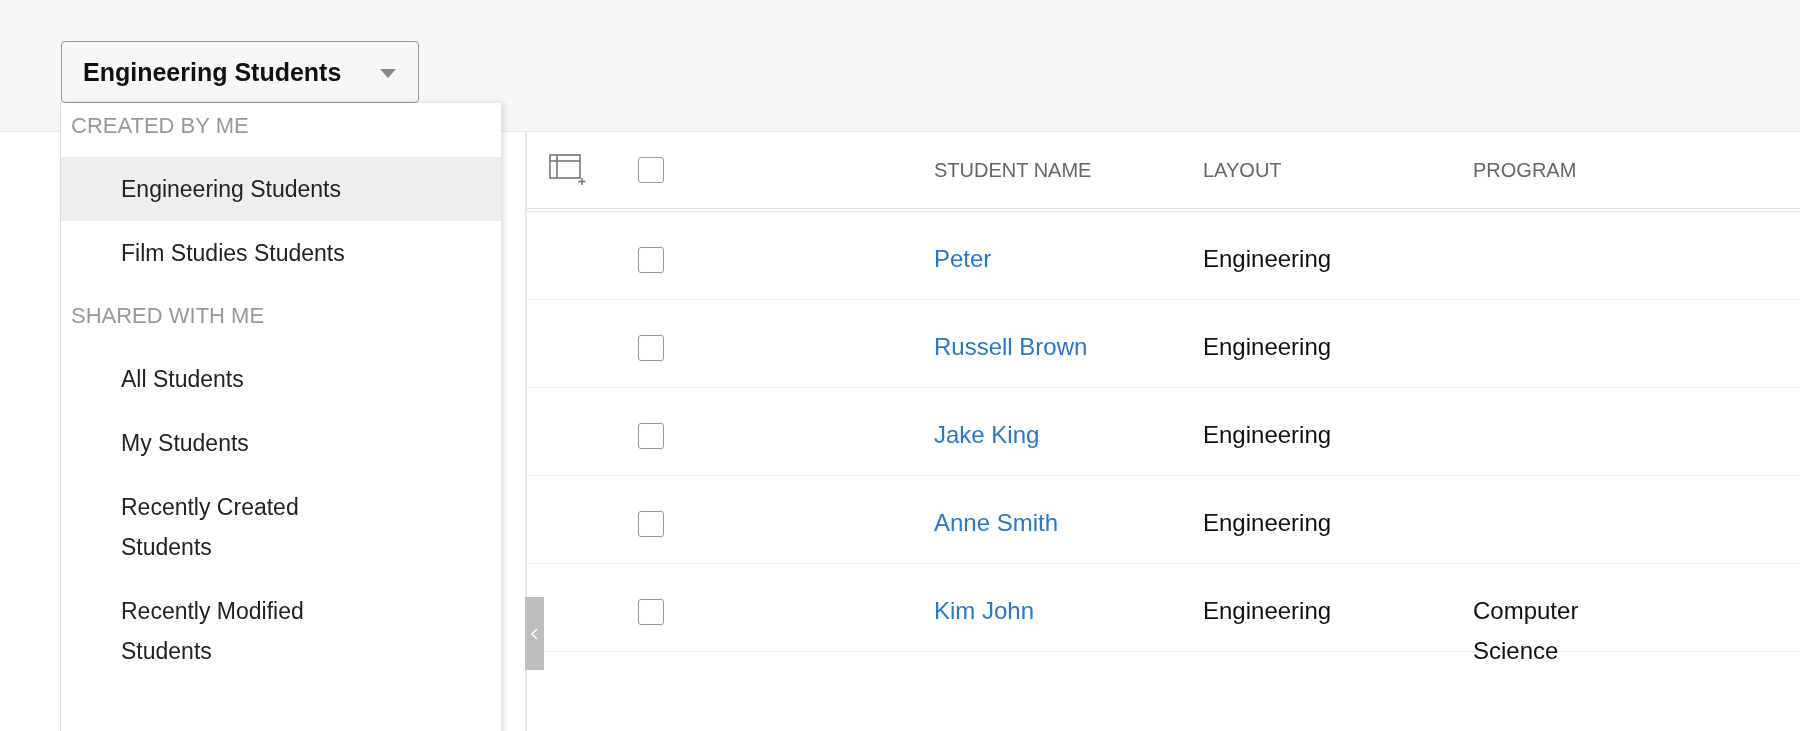 The height and width of the screenshot is (731, 1800). Describe the element at coordinates (240, 72) in the screenshot. I see `view-selector-dropdown: Engineering Students` at that location.